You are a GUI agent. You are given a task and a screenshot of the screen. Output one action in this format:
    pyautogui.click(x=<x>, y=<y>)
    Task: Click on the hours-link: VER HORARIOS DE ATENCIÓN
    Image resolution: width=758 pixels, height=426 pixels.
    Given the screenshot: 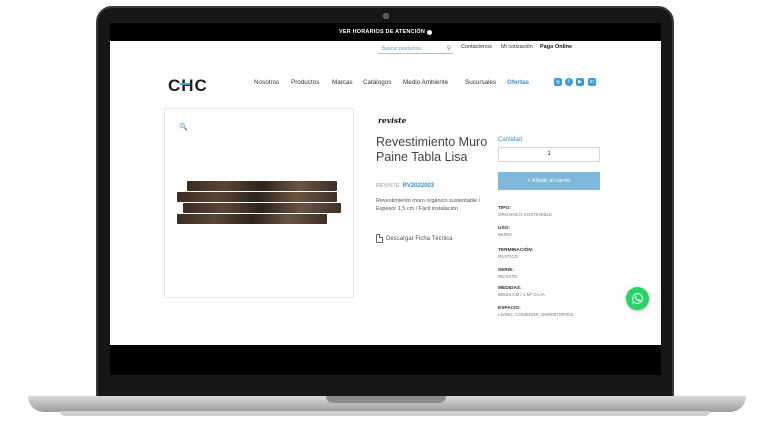 What is the action you would take?
    pyautogui.click(x=382, y=32)
    